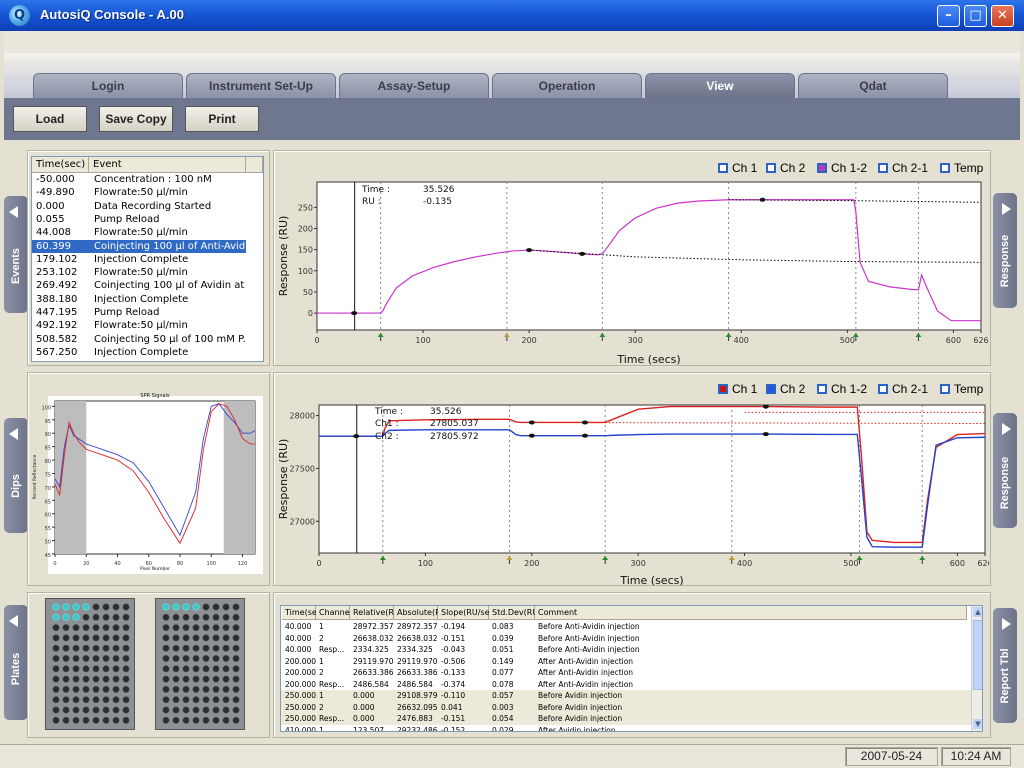  I want to click on tab-qdat: Qdat, so click(873, 86).